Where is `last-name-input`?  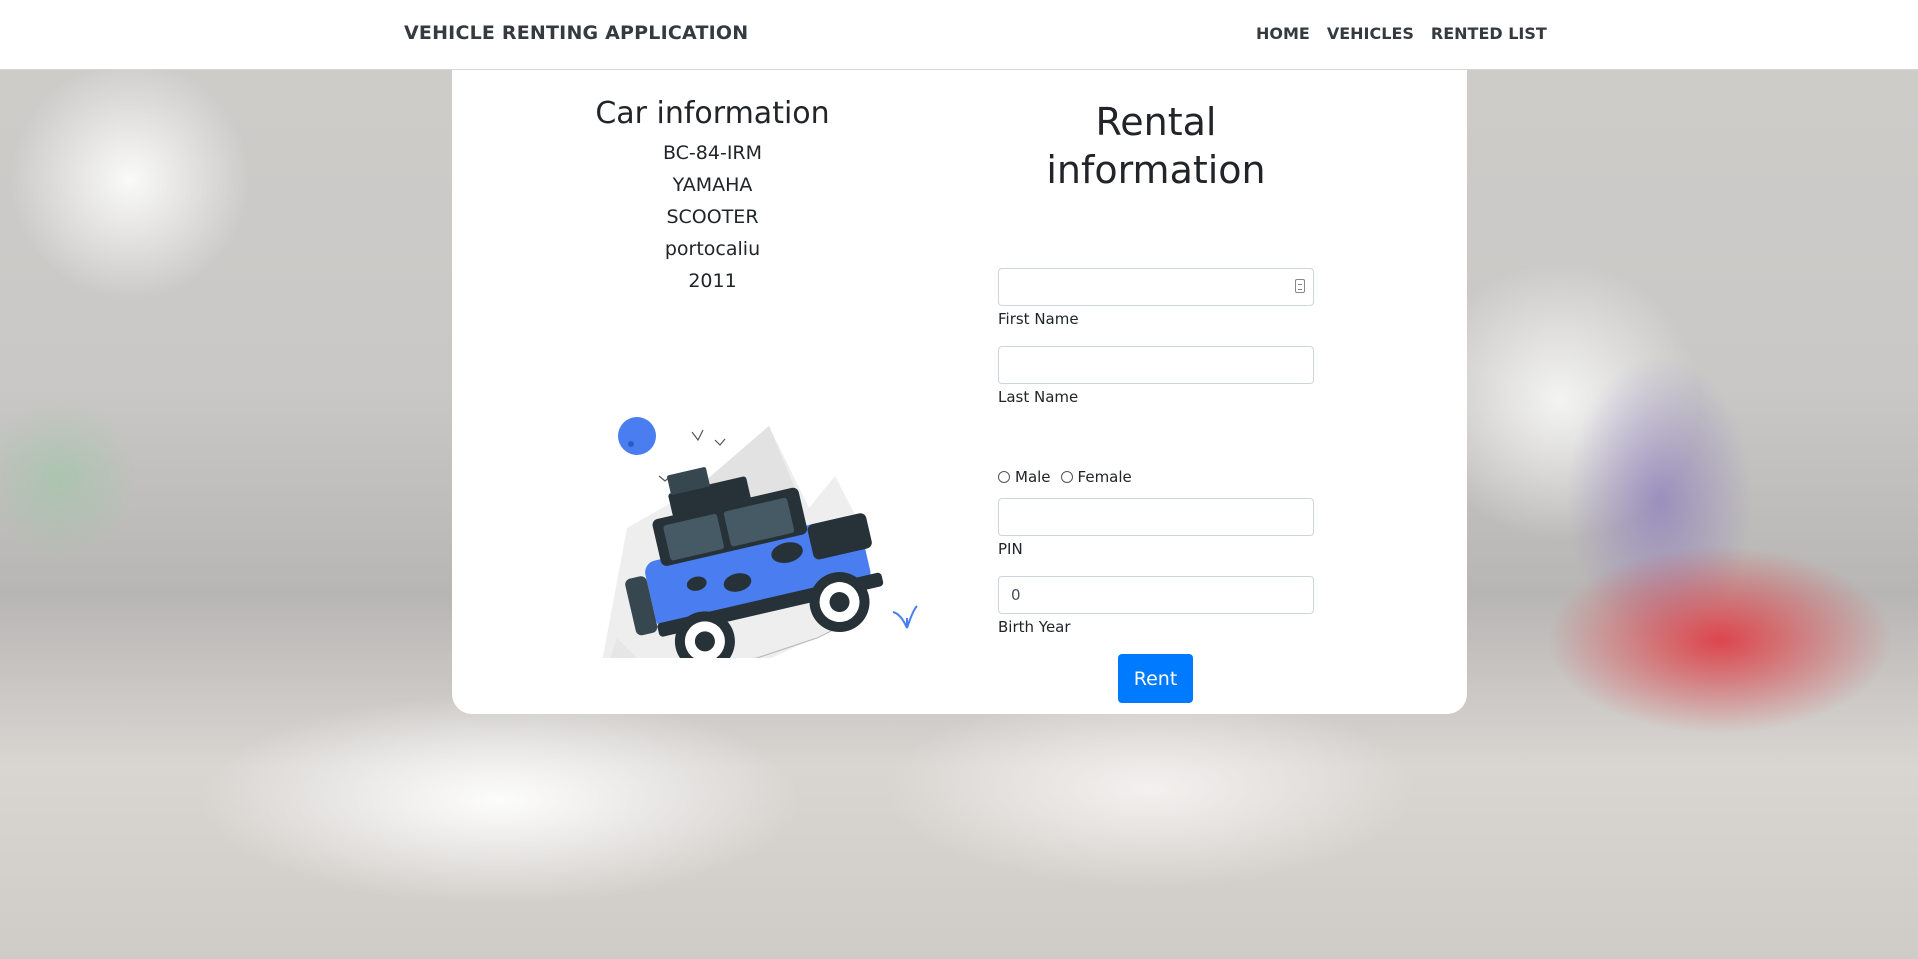 last-name-input is located at coordinates (1156, 365).